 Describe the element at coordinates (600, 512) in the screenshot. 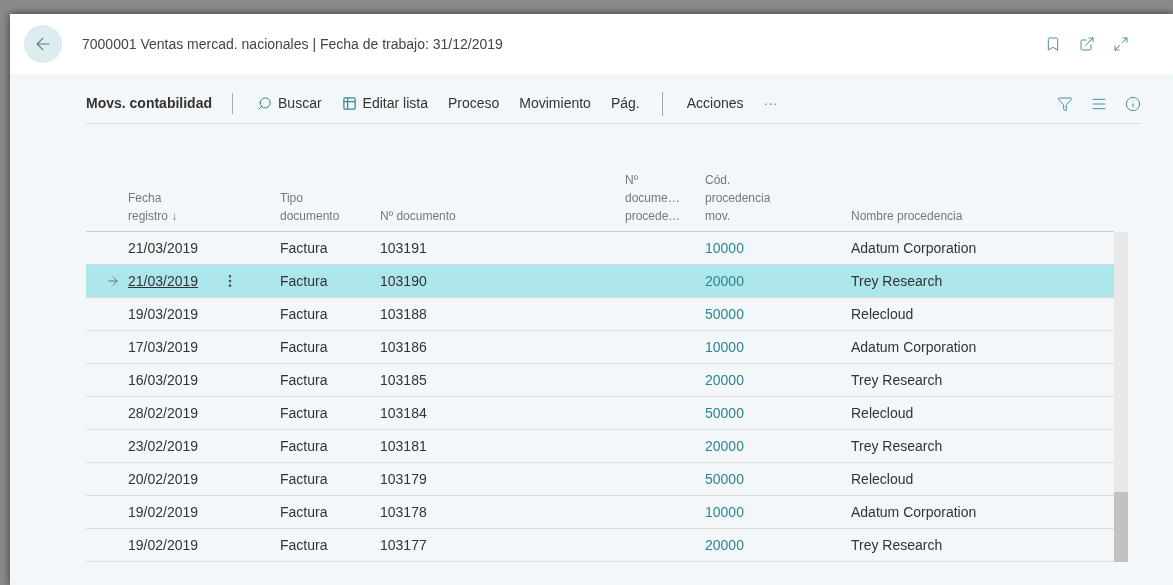

I see `table-row: 19/02/2019 Factura 103178 10000 Adatum Corporation` at that location.